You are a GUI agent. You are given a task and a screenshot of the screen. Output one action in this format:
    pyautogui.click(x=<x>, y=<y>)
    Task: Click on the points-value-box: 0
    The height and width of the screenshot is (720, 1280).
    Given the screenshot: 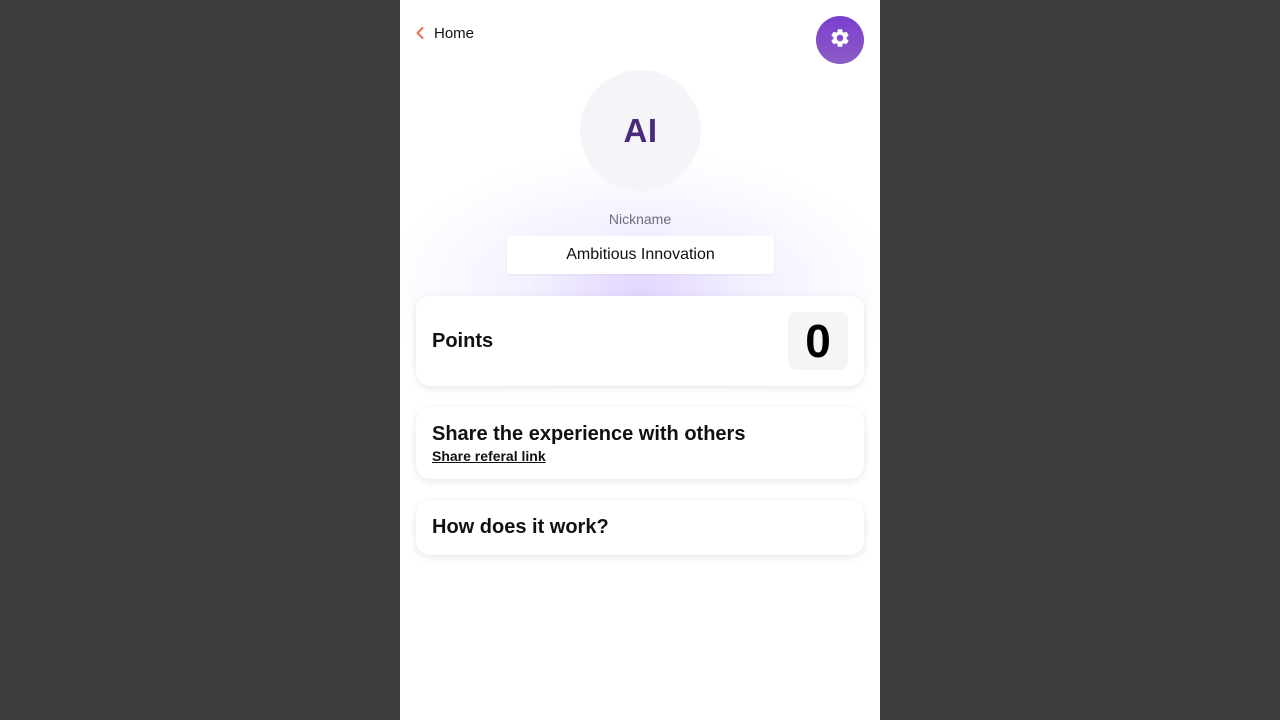 What is the action you would take?
    pyautogui.click(x=818, y=341)
    